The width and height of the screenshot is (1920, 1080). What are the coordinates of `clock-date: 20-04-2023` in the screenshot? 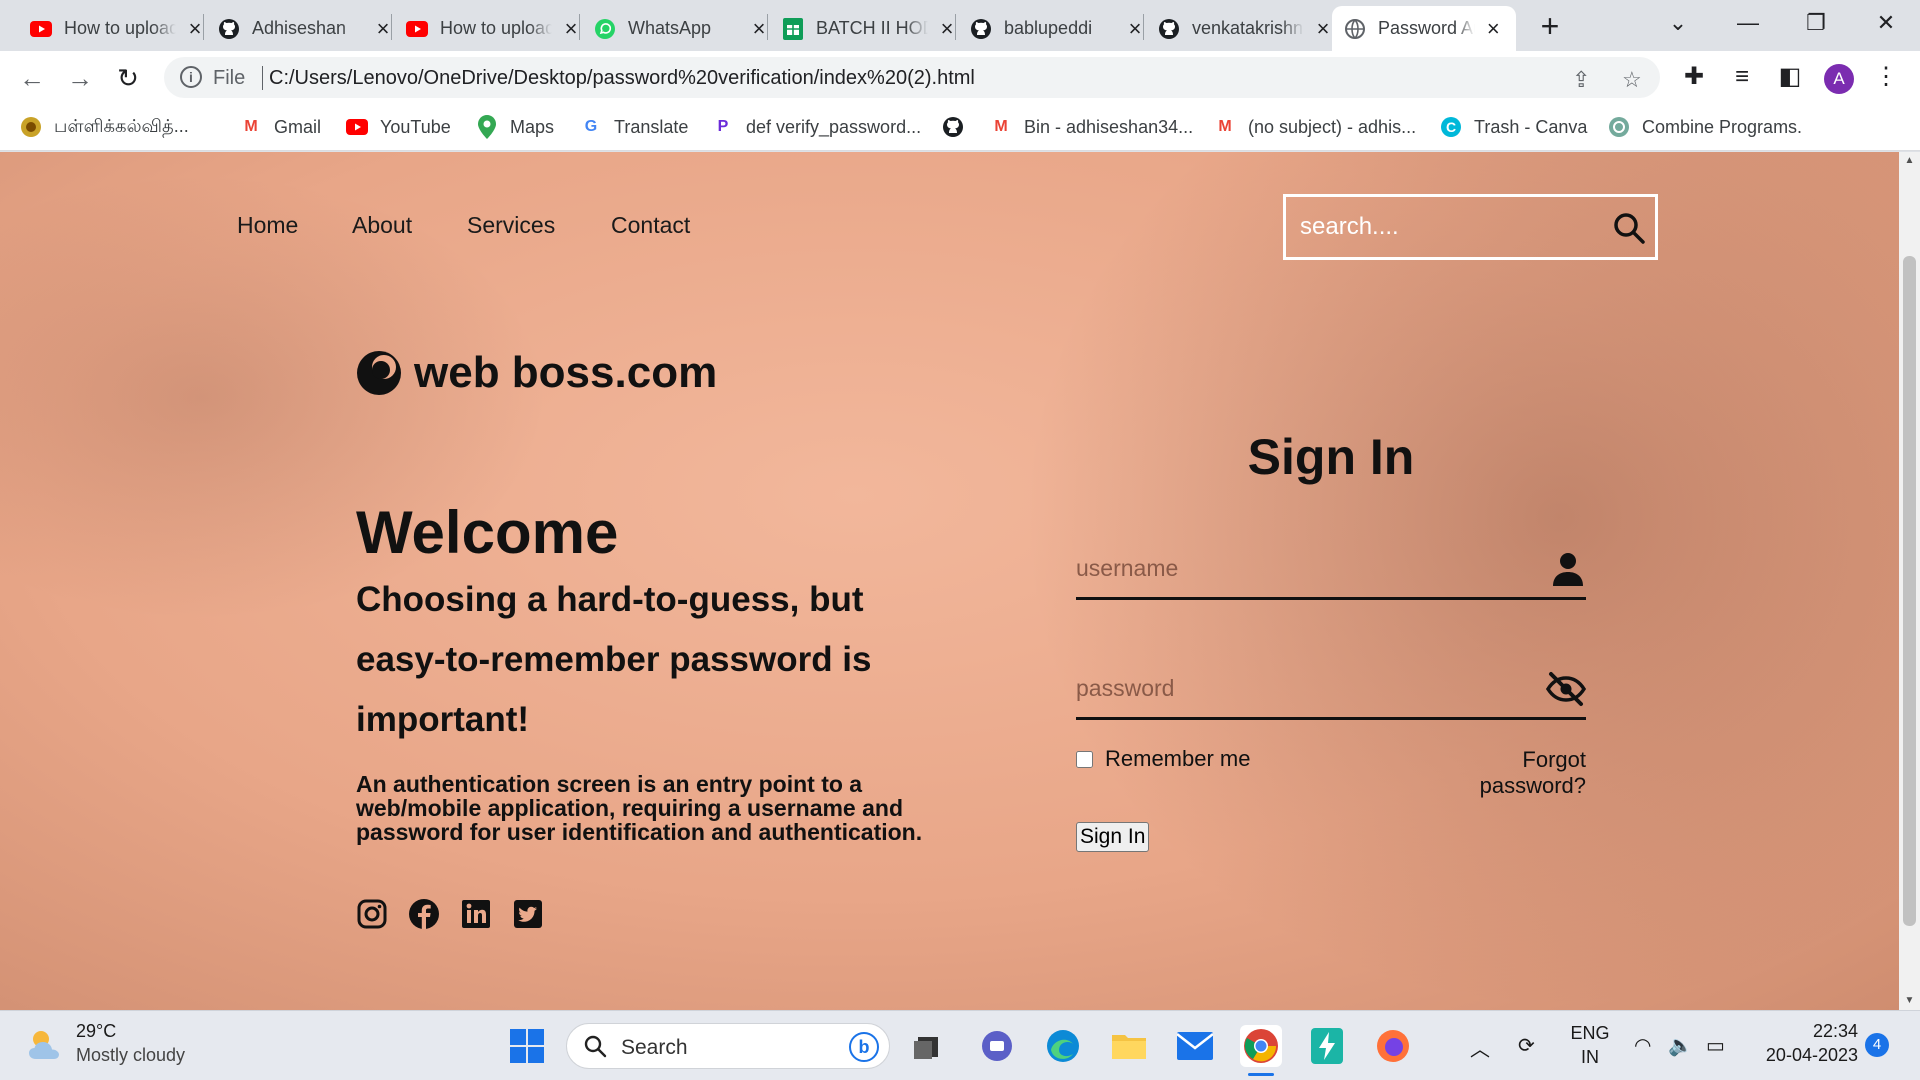 It's located at (1805, 1055).